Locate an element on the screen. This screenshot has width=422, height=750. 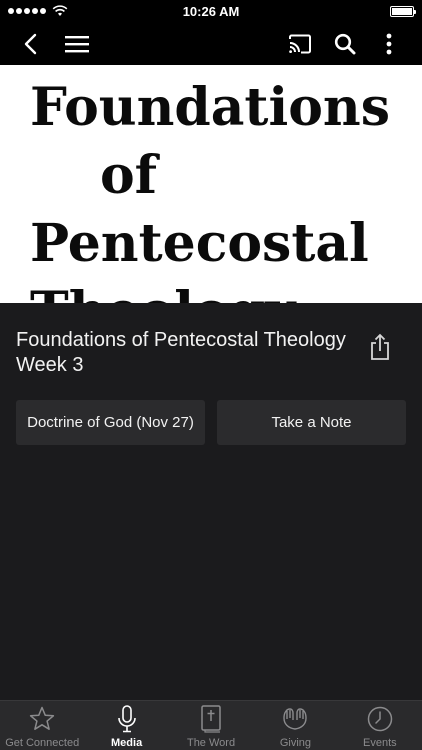
artwork-line-3: Pentecostal is located at coordinates (199, 243).